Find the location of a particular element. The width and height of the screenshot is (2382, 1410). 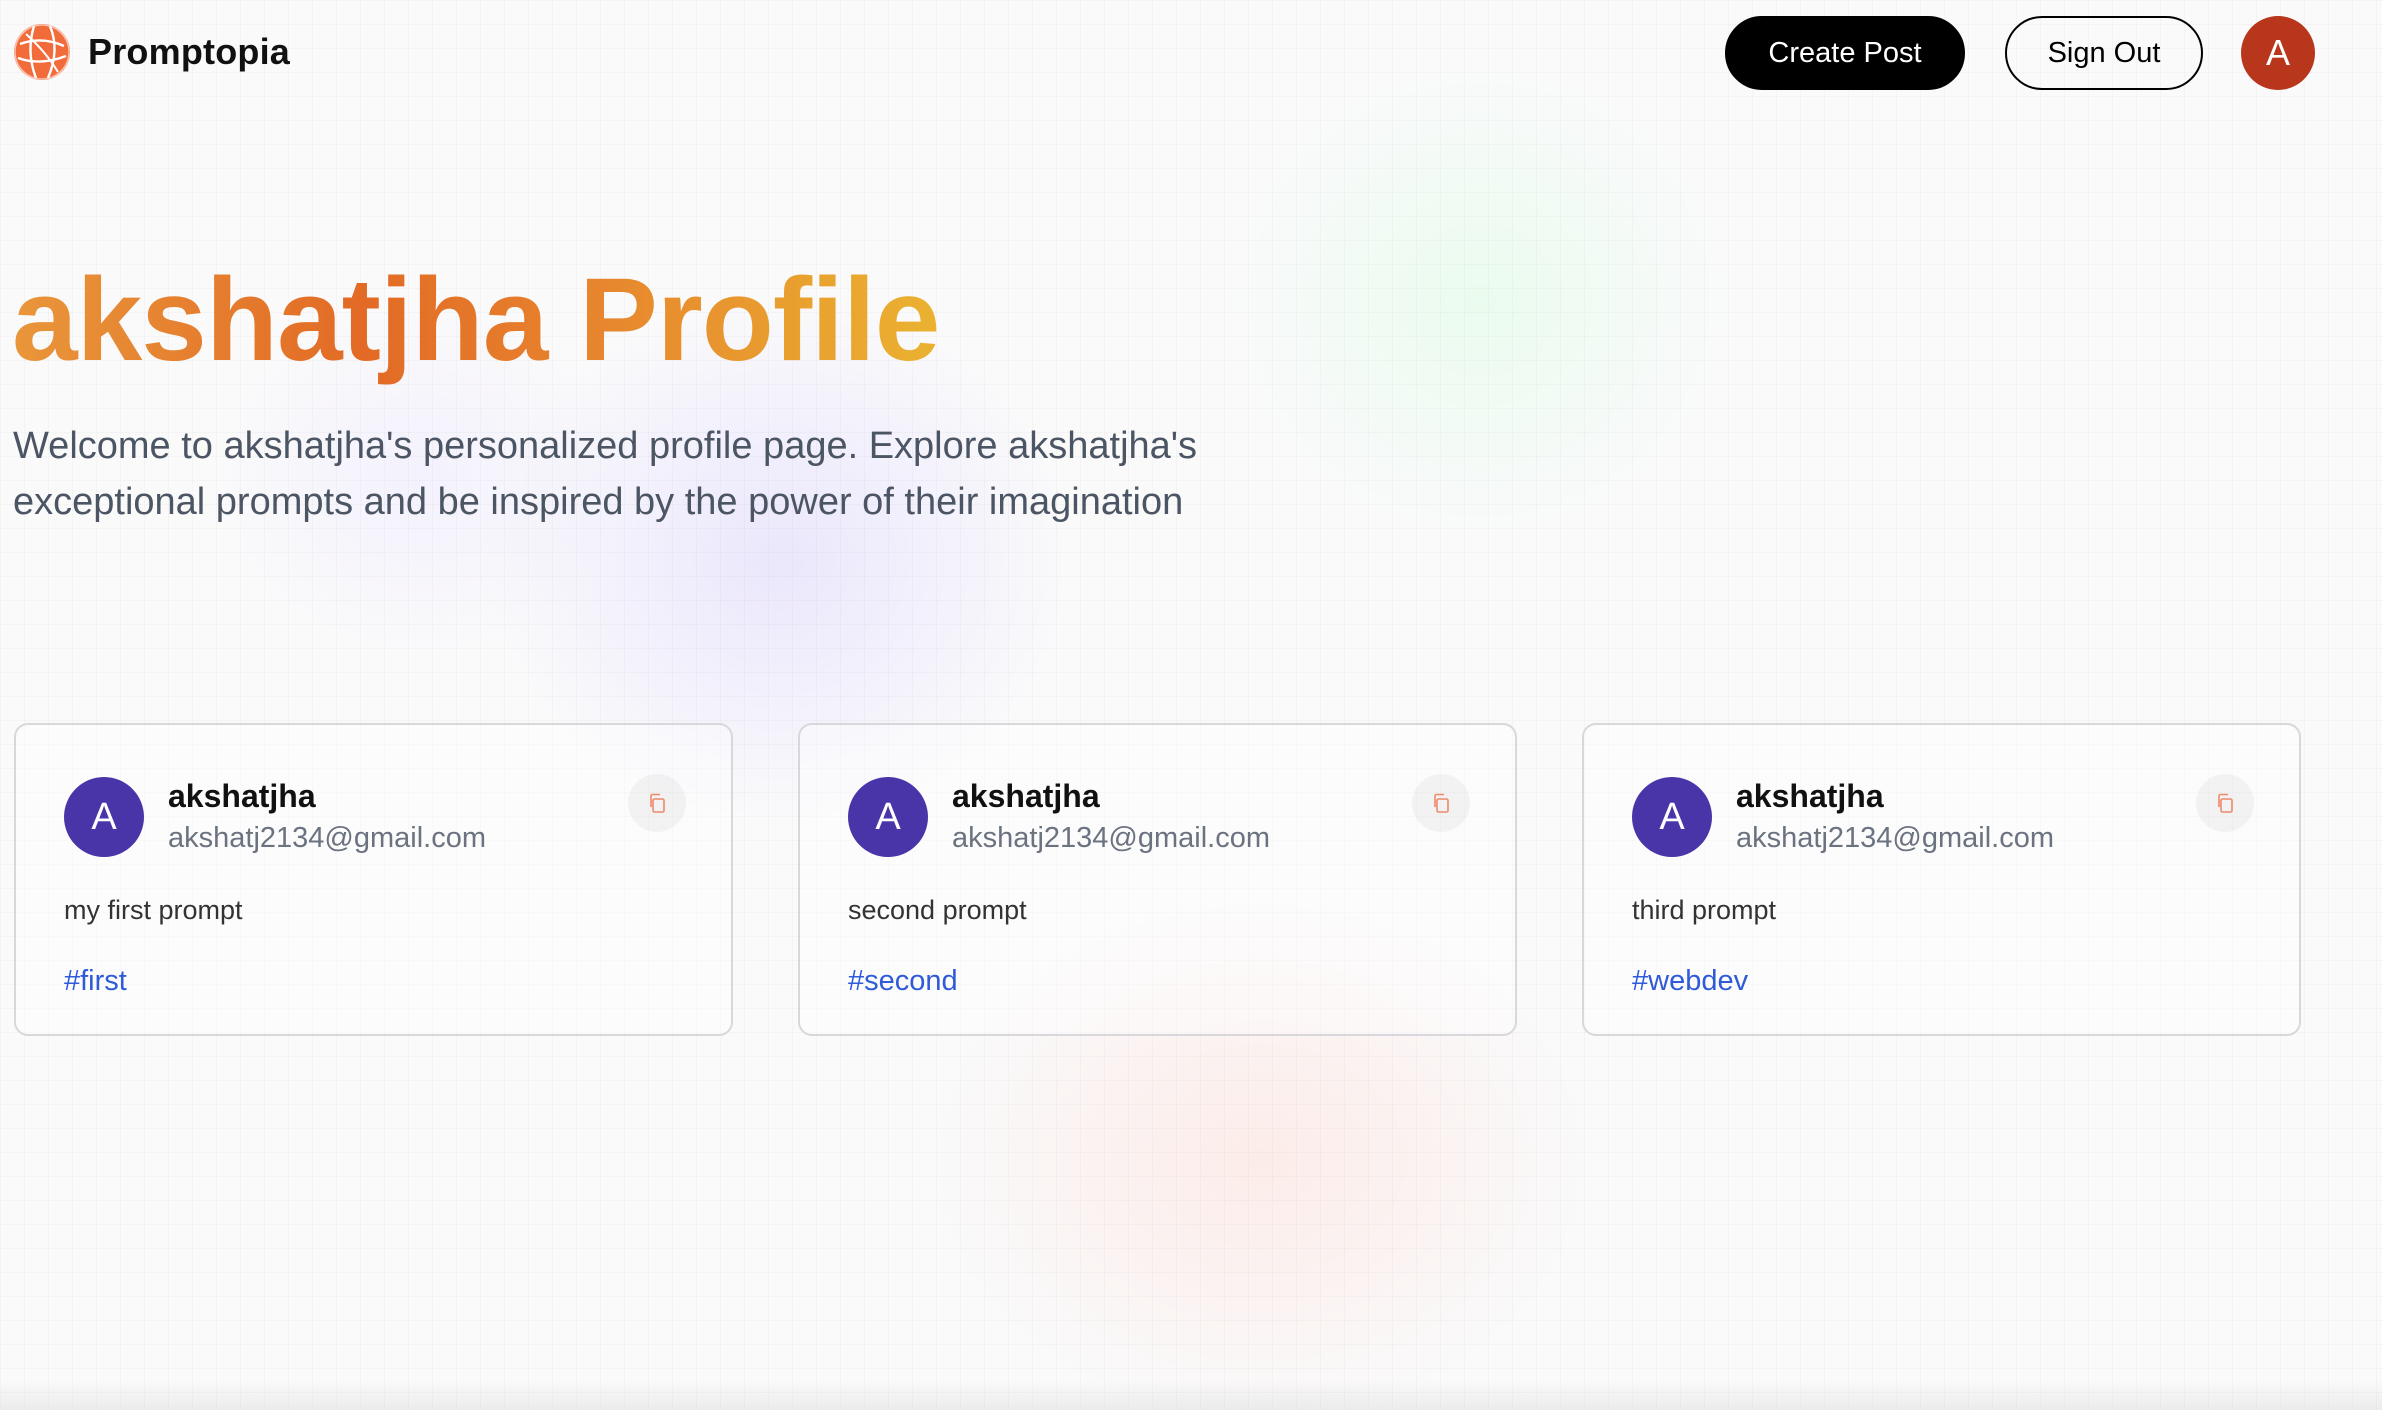

navbar: Promptopia Create Post Sign Out A is located at coordinates (1191, 52).